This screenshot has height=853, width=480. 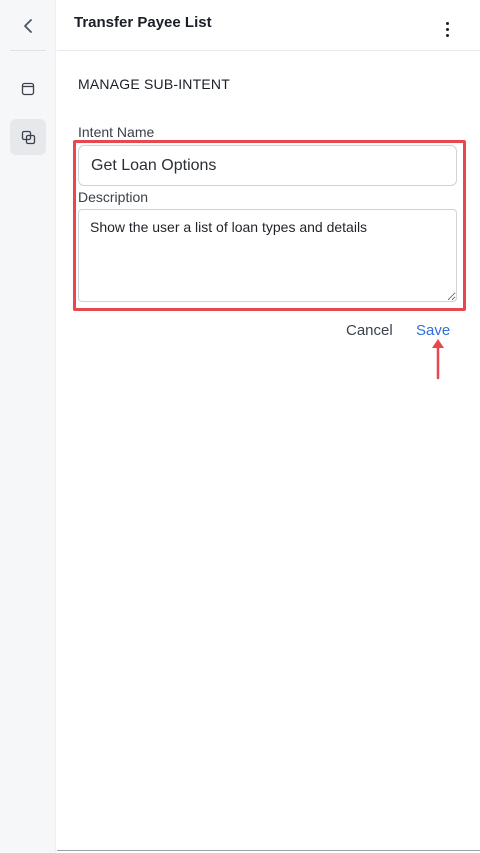 I want to click on description-label: Description, so click(x=113, y=197).